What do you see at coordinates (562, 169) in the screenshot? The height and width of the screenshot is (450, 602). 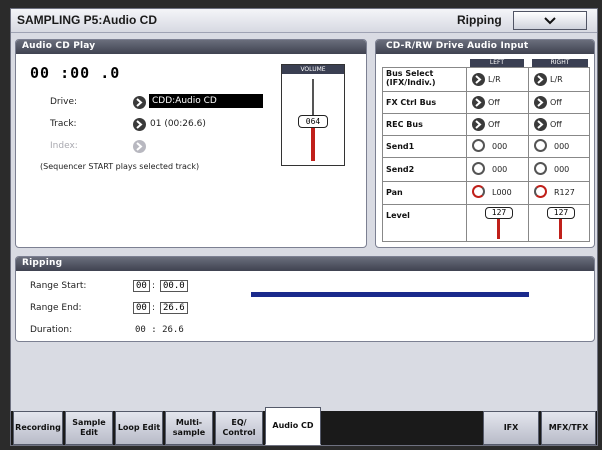 I see `send2-right-value: 000` at bounding box center [562, 169].